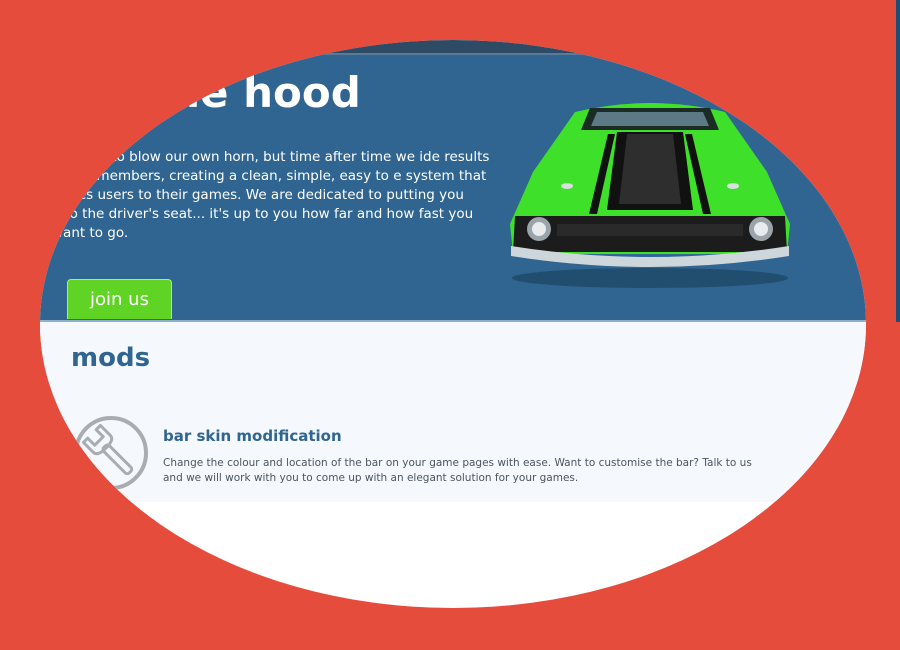  Describe the element at coordinates (898, 161) in the screenshot. I see `page-edge-strip` at that location.